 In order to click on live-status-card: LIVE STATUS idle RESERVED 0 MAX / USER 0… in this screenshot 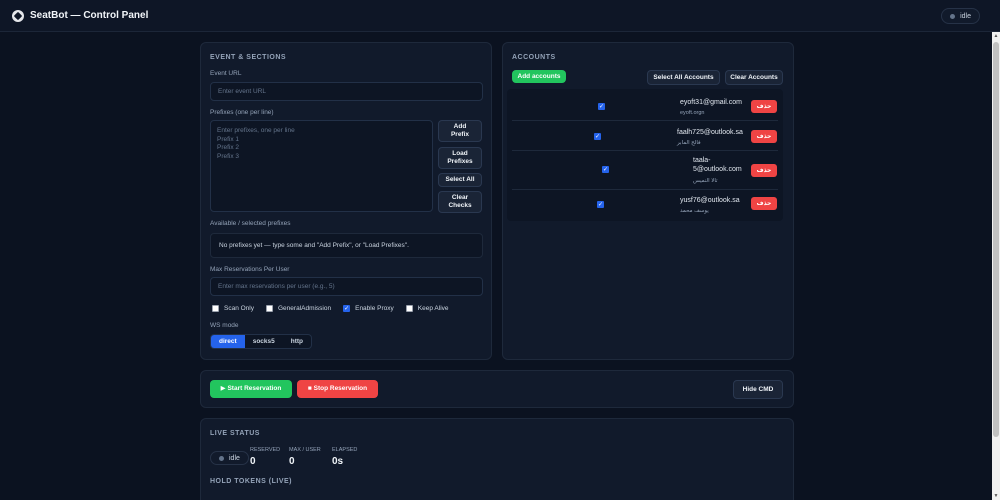, I will do `click(497, 459)`.